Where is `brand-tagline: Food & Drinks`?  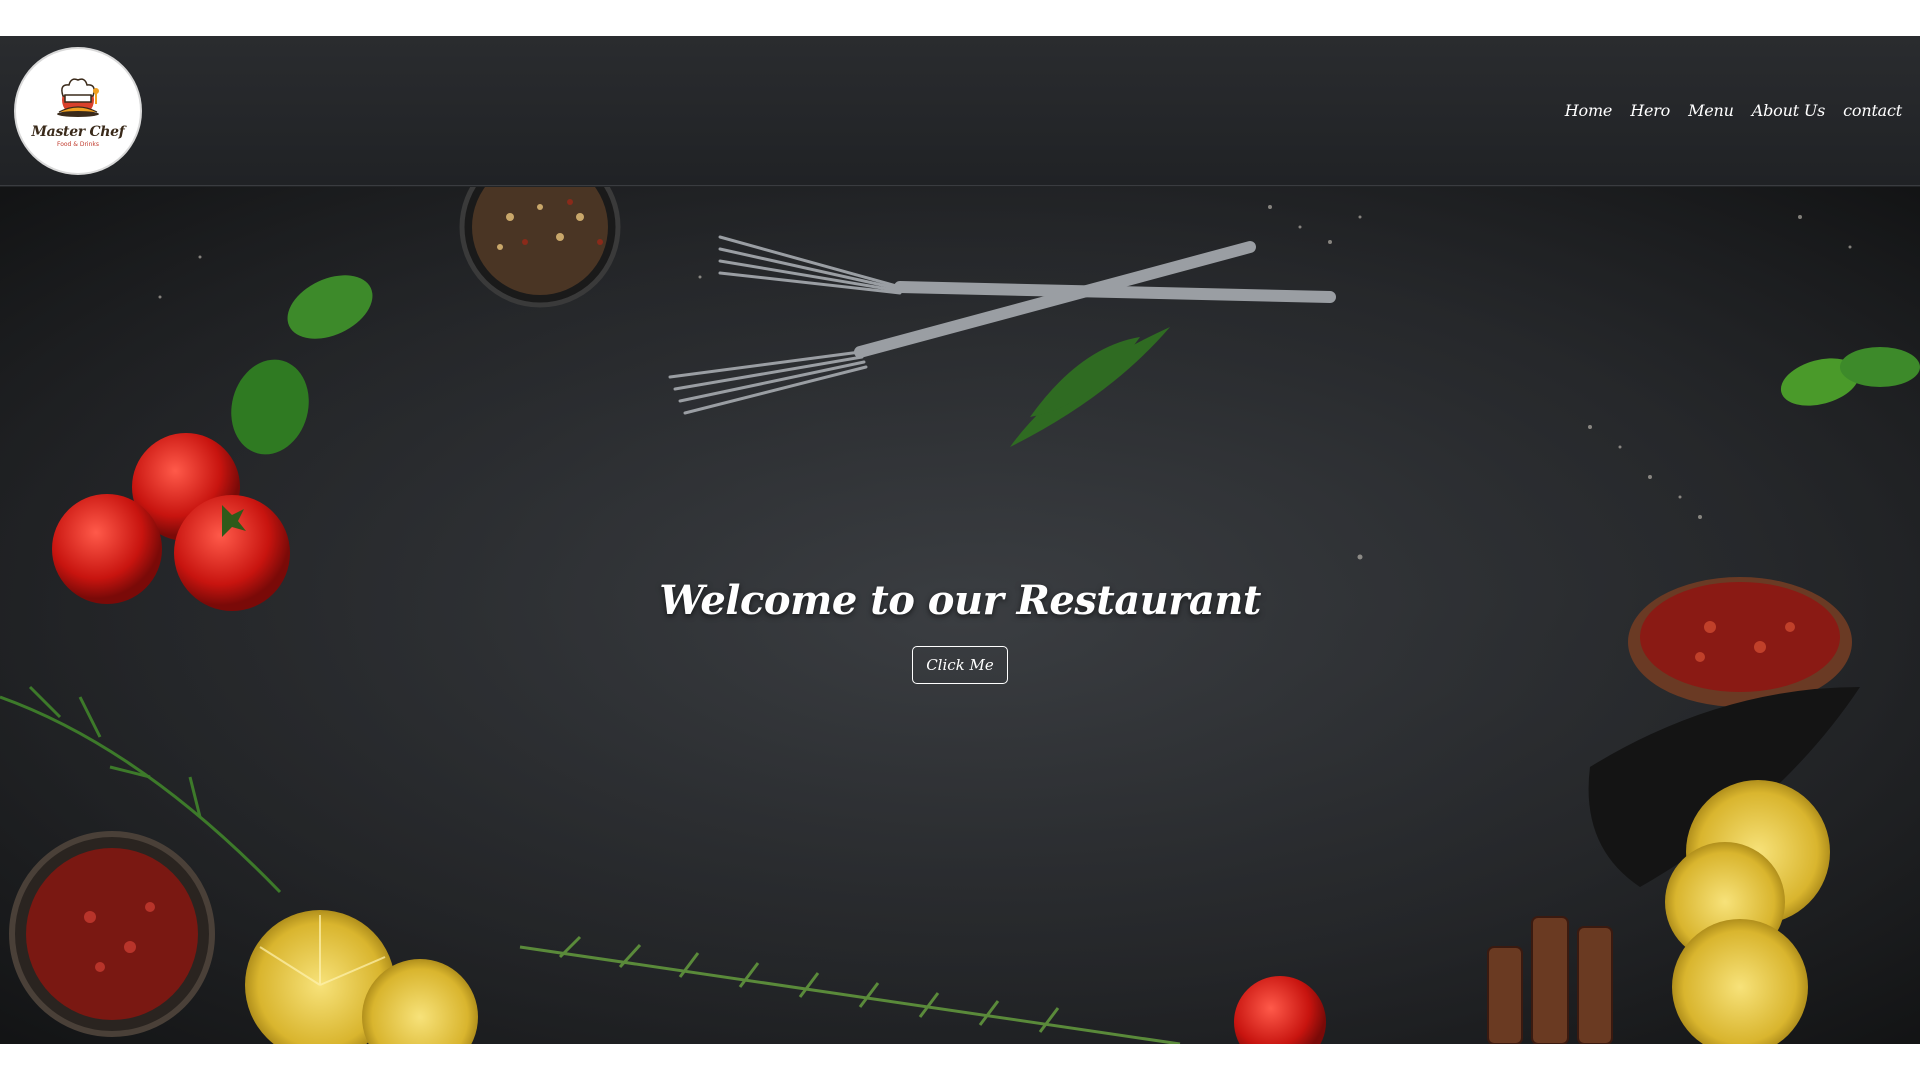
brand-tagline: Food & Drinks is located at coordinates (78, 144).